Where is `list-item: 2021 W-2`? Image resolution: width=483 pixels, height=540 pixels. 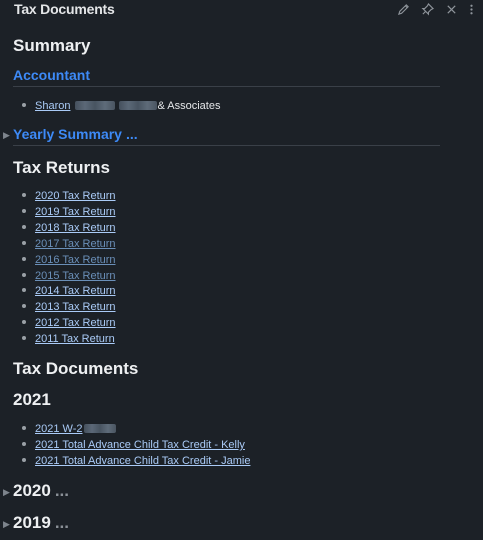
list-item: 2021 W-2 is located at coordinates (69, 429).